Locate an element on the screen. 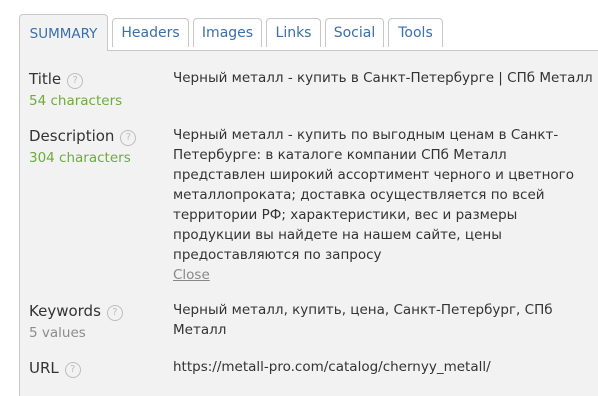 Image resolution: width=598 pixels, height=396 pixels. tab-images: Images is located at coordinates (227, 32).